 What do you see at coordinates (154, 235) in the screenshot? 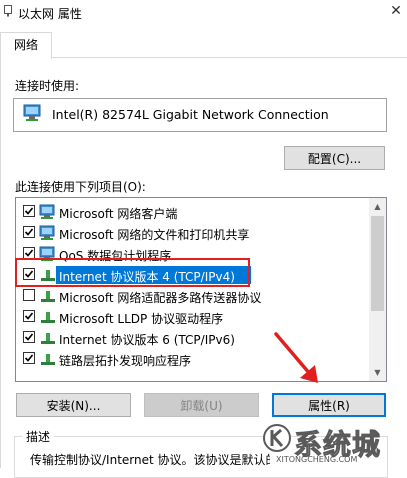
I see `item-label: Microsoft 网络的文件和打印机共享` at bounding box center [154, 235].